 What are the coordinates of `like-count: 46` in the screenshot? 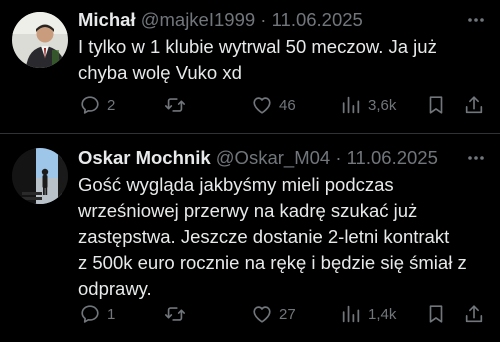 It's located at (287, 105).